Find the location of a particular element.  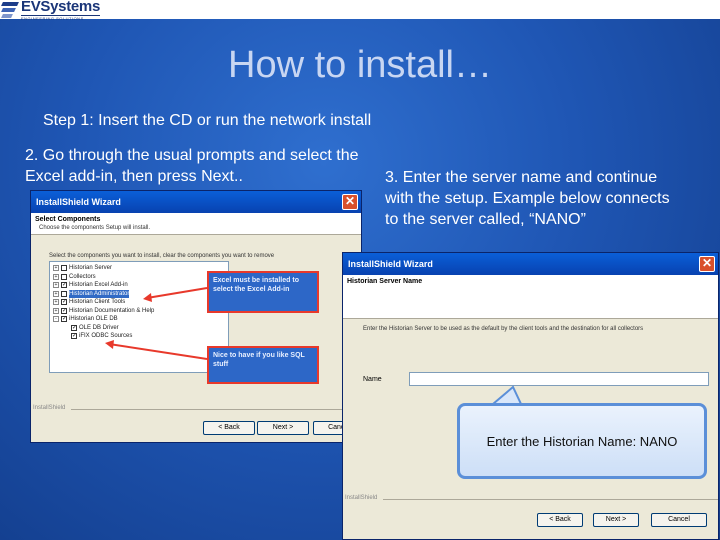

name-label: Name is located at coordinates (372, 379).